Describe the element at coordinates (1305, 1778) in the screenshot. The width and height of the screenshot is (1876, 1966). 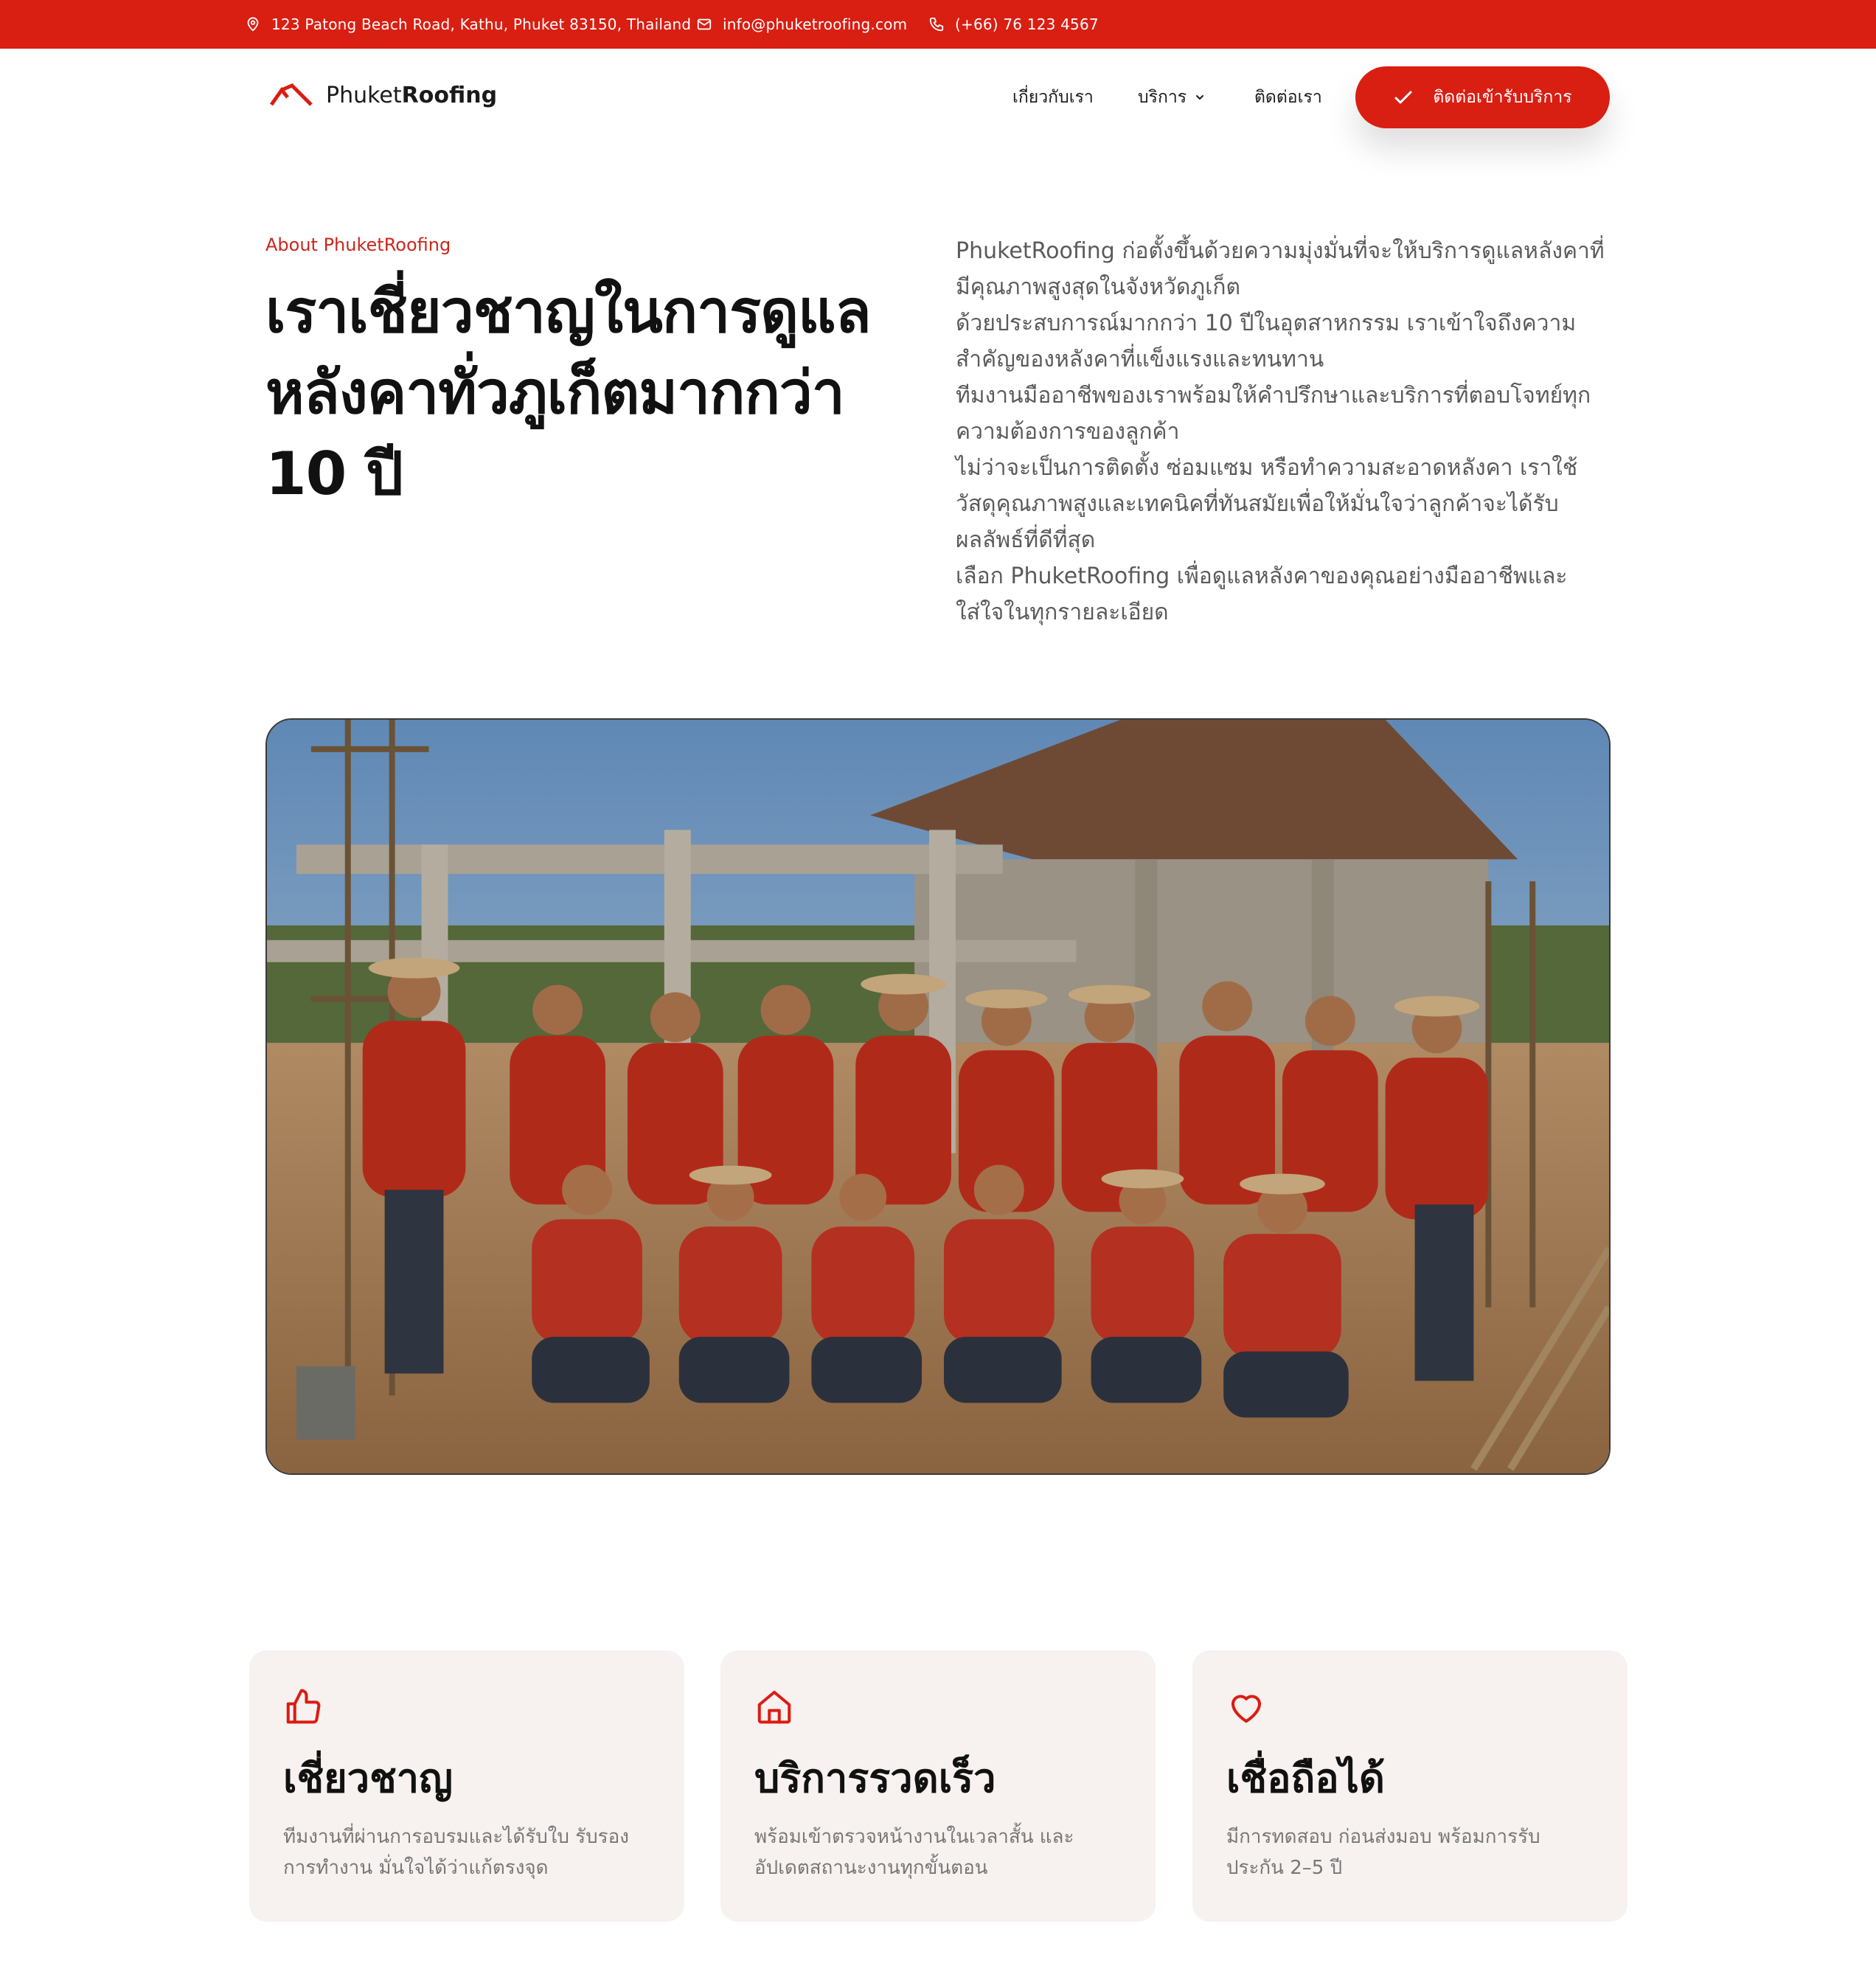
I see `feature-title: เชื่อถือได้` at that location.